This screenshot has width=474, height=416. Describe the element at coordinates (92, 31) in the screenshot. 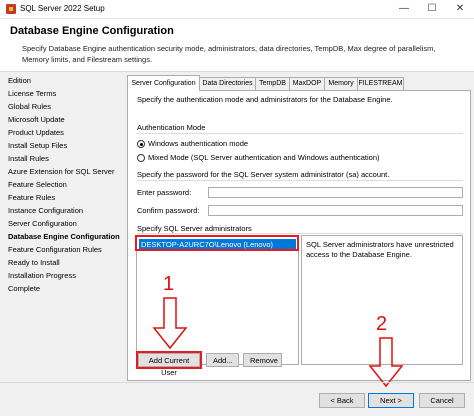

I see `page-title: Database Engine Configuration` at that location.